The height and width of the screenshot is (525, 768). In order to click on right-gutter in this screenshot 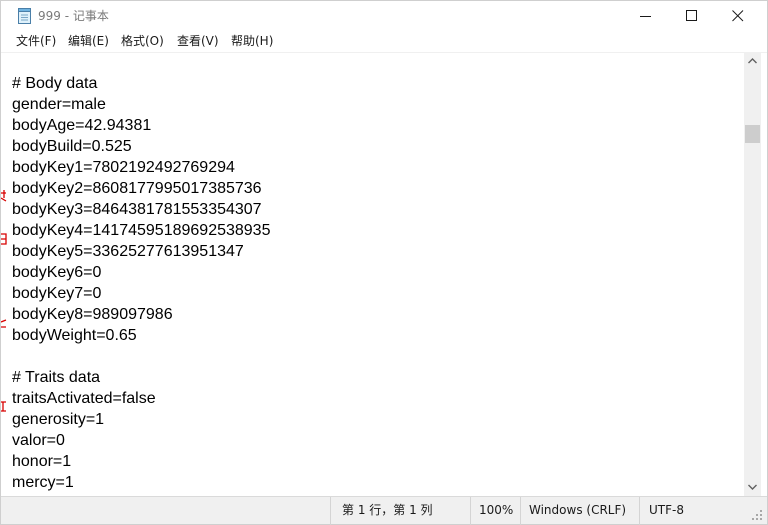, I will do `click(764, 274)`.